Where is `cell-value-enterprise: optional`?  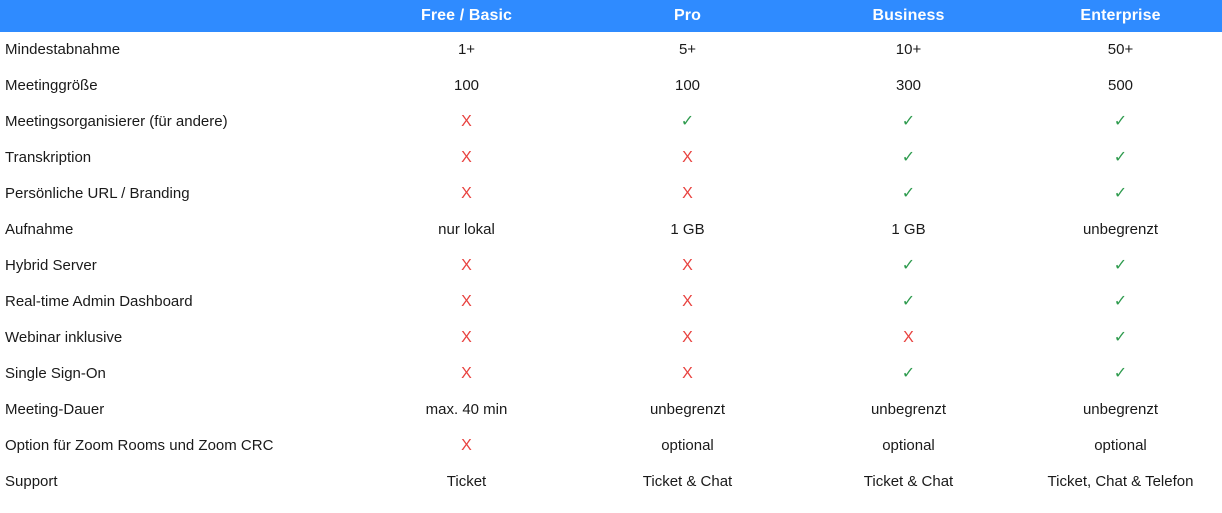
cell-value-enterprise: optional is located at coordinates (1120, 445).